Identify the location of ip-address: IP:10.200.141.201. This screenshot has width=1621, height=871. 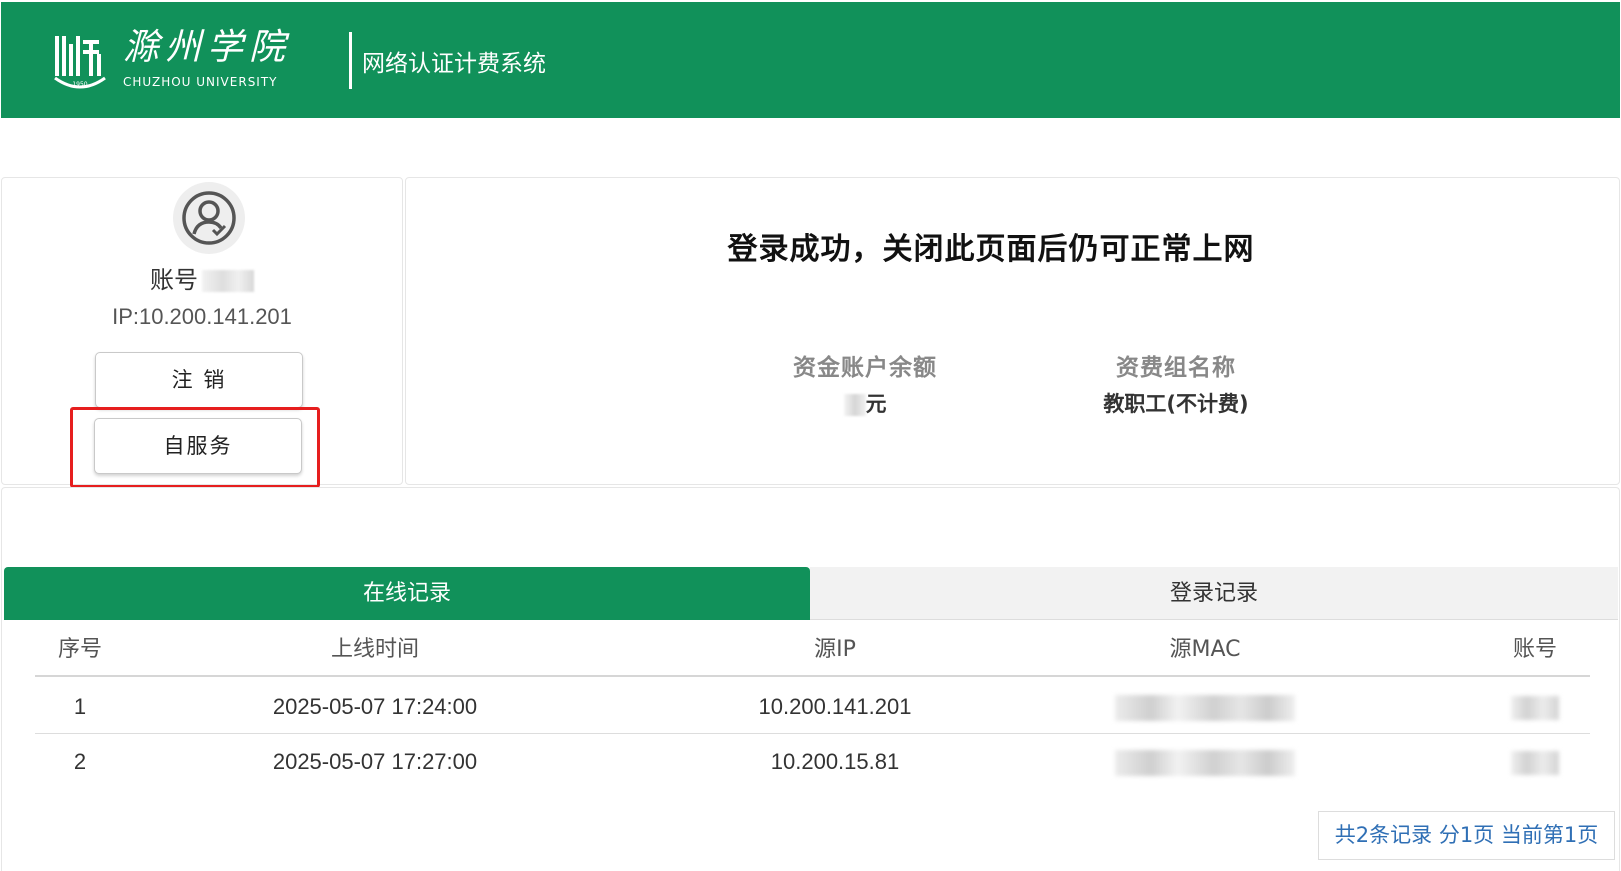
(202, 316).